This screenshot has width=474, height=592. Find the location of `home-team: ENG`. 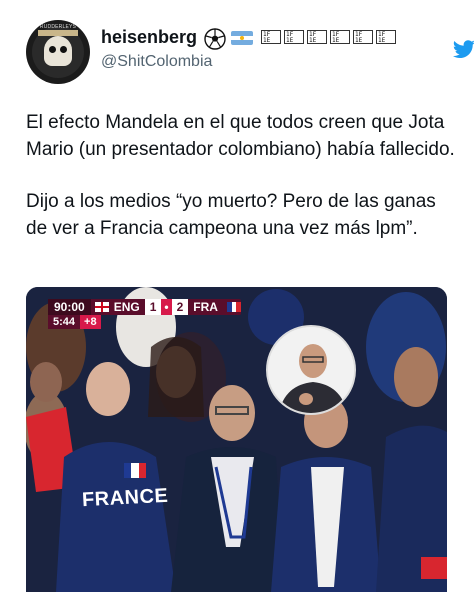

home-team: ENG is located at coordinates (126, 307).